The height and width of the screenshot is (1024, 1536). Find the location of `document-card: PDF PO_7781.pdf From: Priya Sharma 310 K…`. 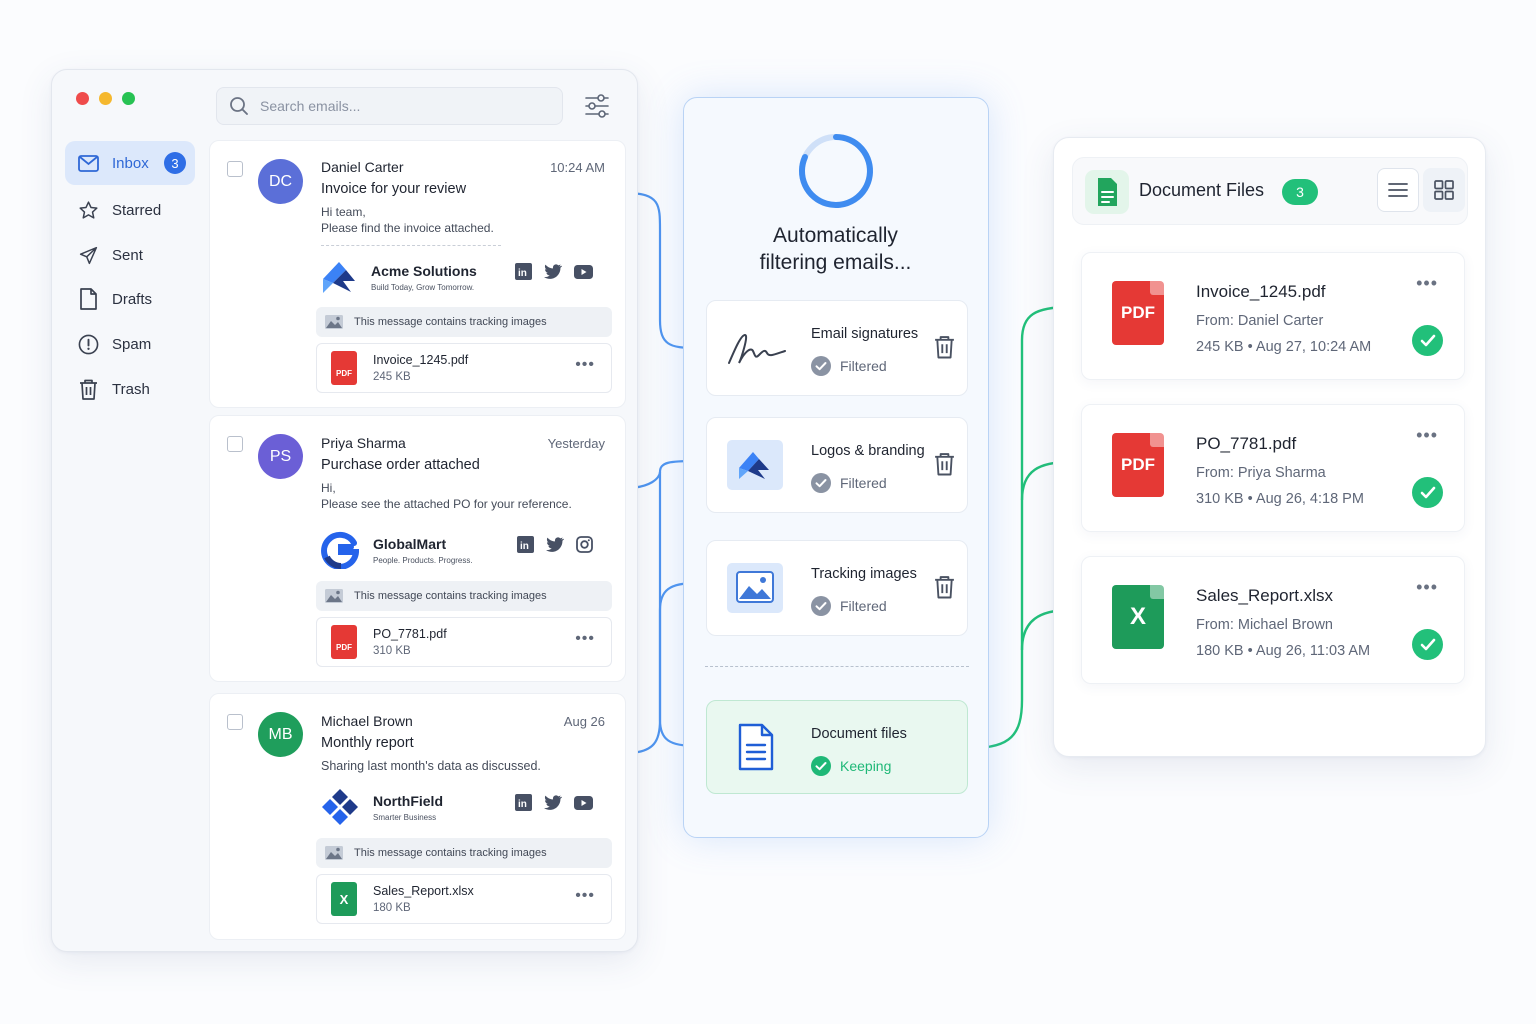

document-card: PDF PO_7781.pdf From: Priya Sharma 310 K… is located at coordinates (1273, 468).